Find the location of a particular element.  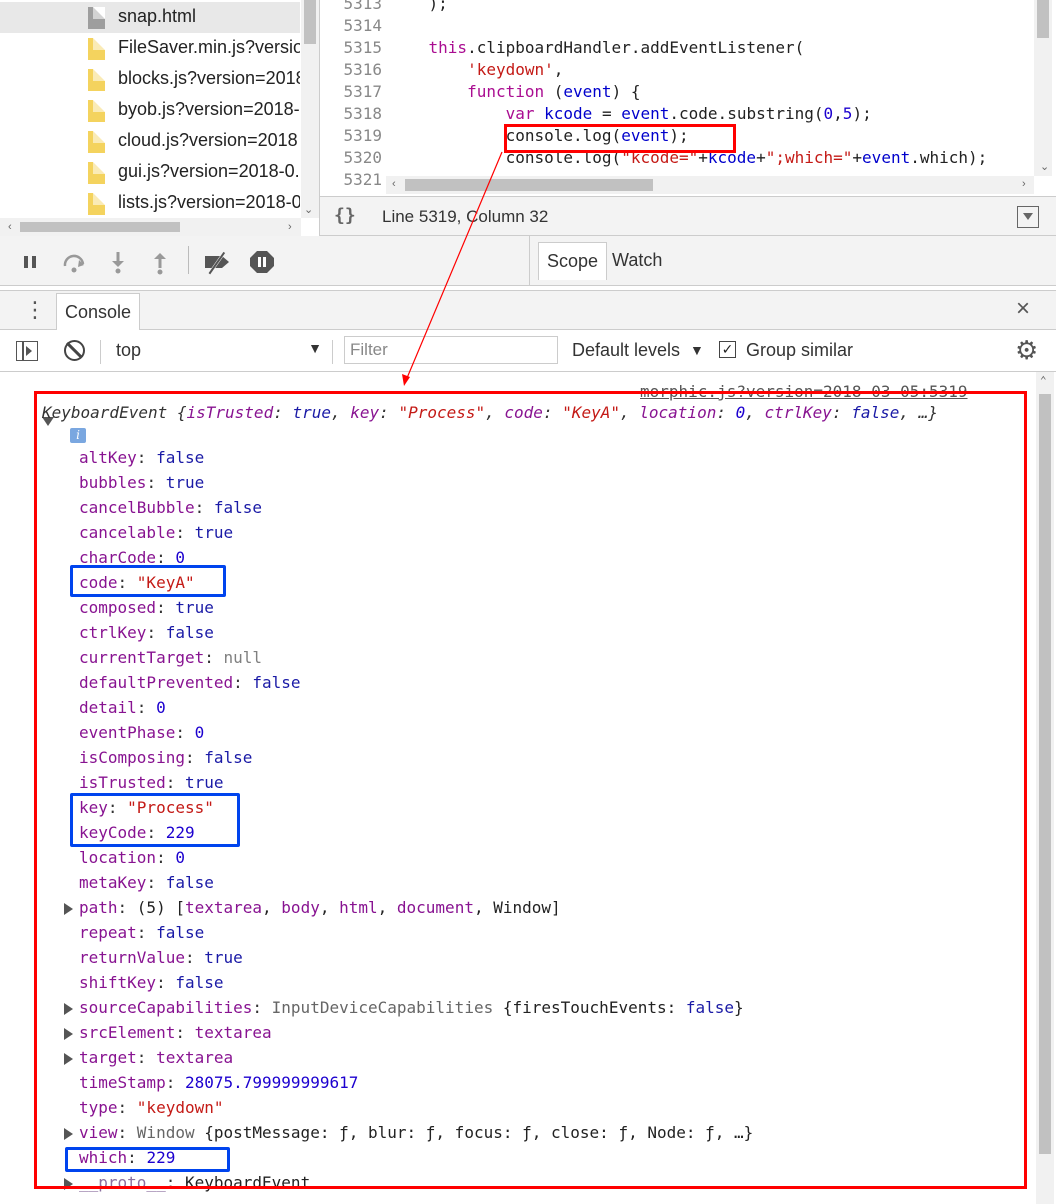

navigator-hscroll-thumb is located at coordinates (100, 227).